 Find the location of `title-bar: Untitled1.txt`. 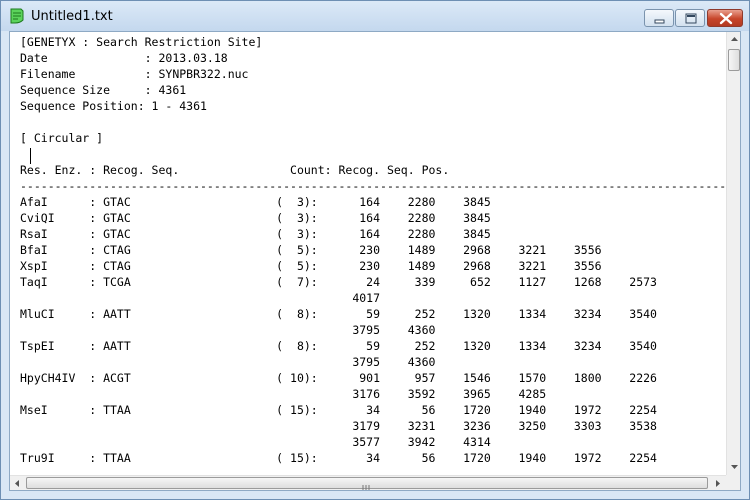

title-bar: Untitled1.txt is located at coordinates (375, 16).